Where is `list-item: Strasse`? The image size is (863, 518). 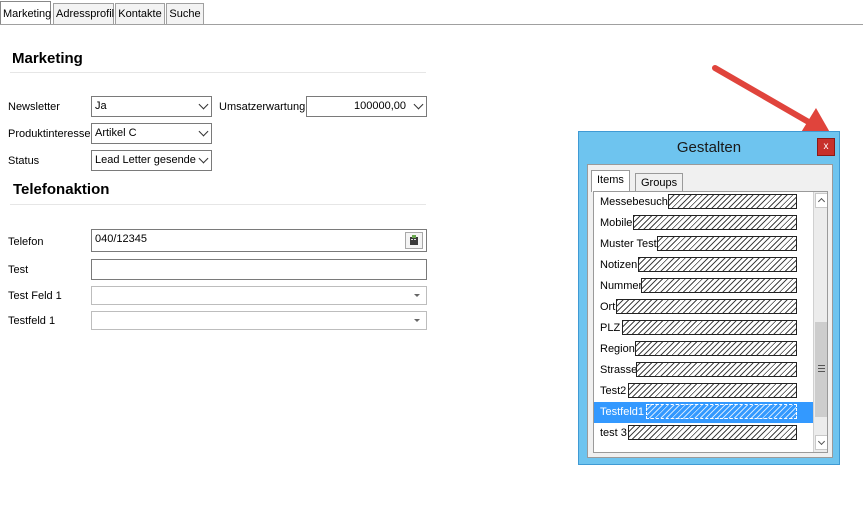 list-item: Strasse is located at coordinates (704, 370).